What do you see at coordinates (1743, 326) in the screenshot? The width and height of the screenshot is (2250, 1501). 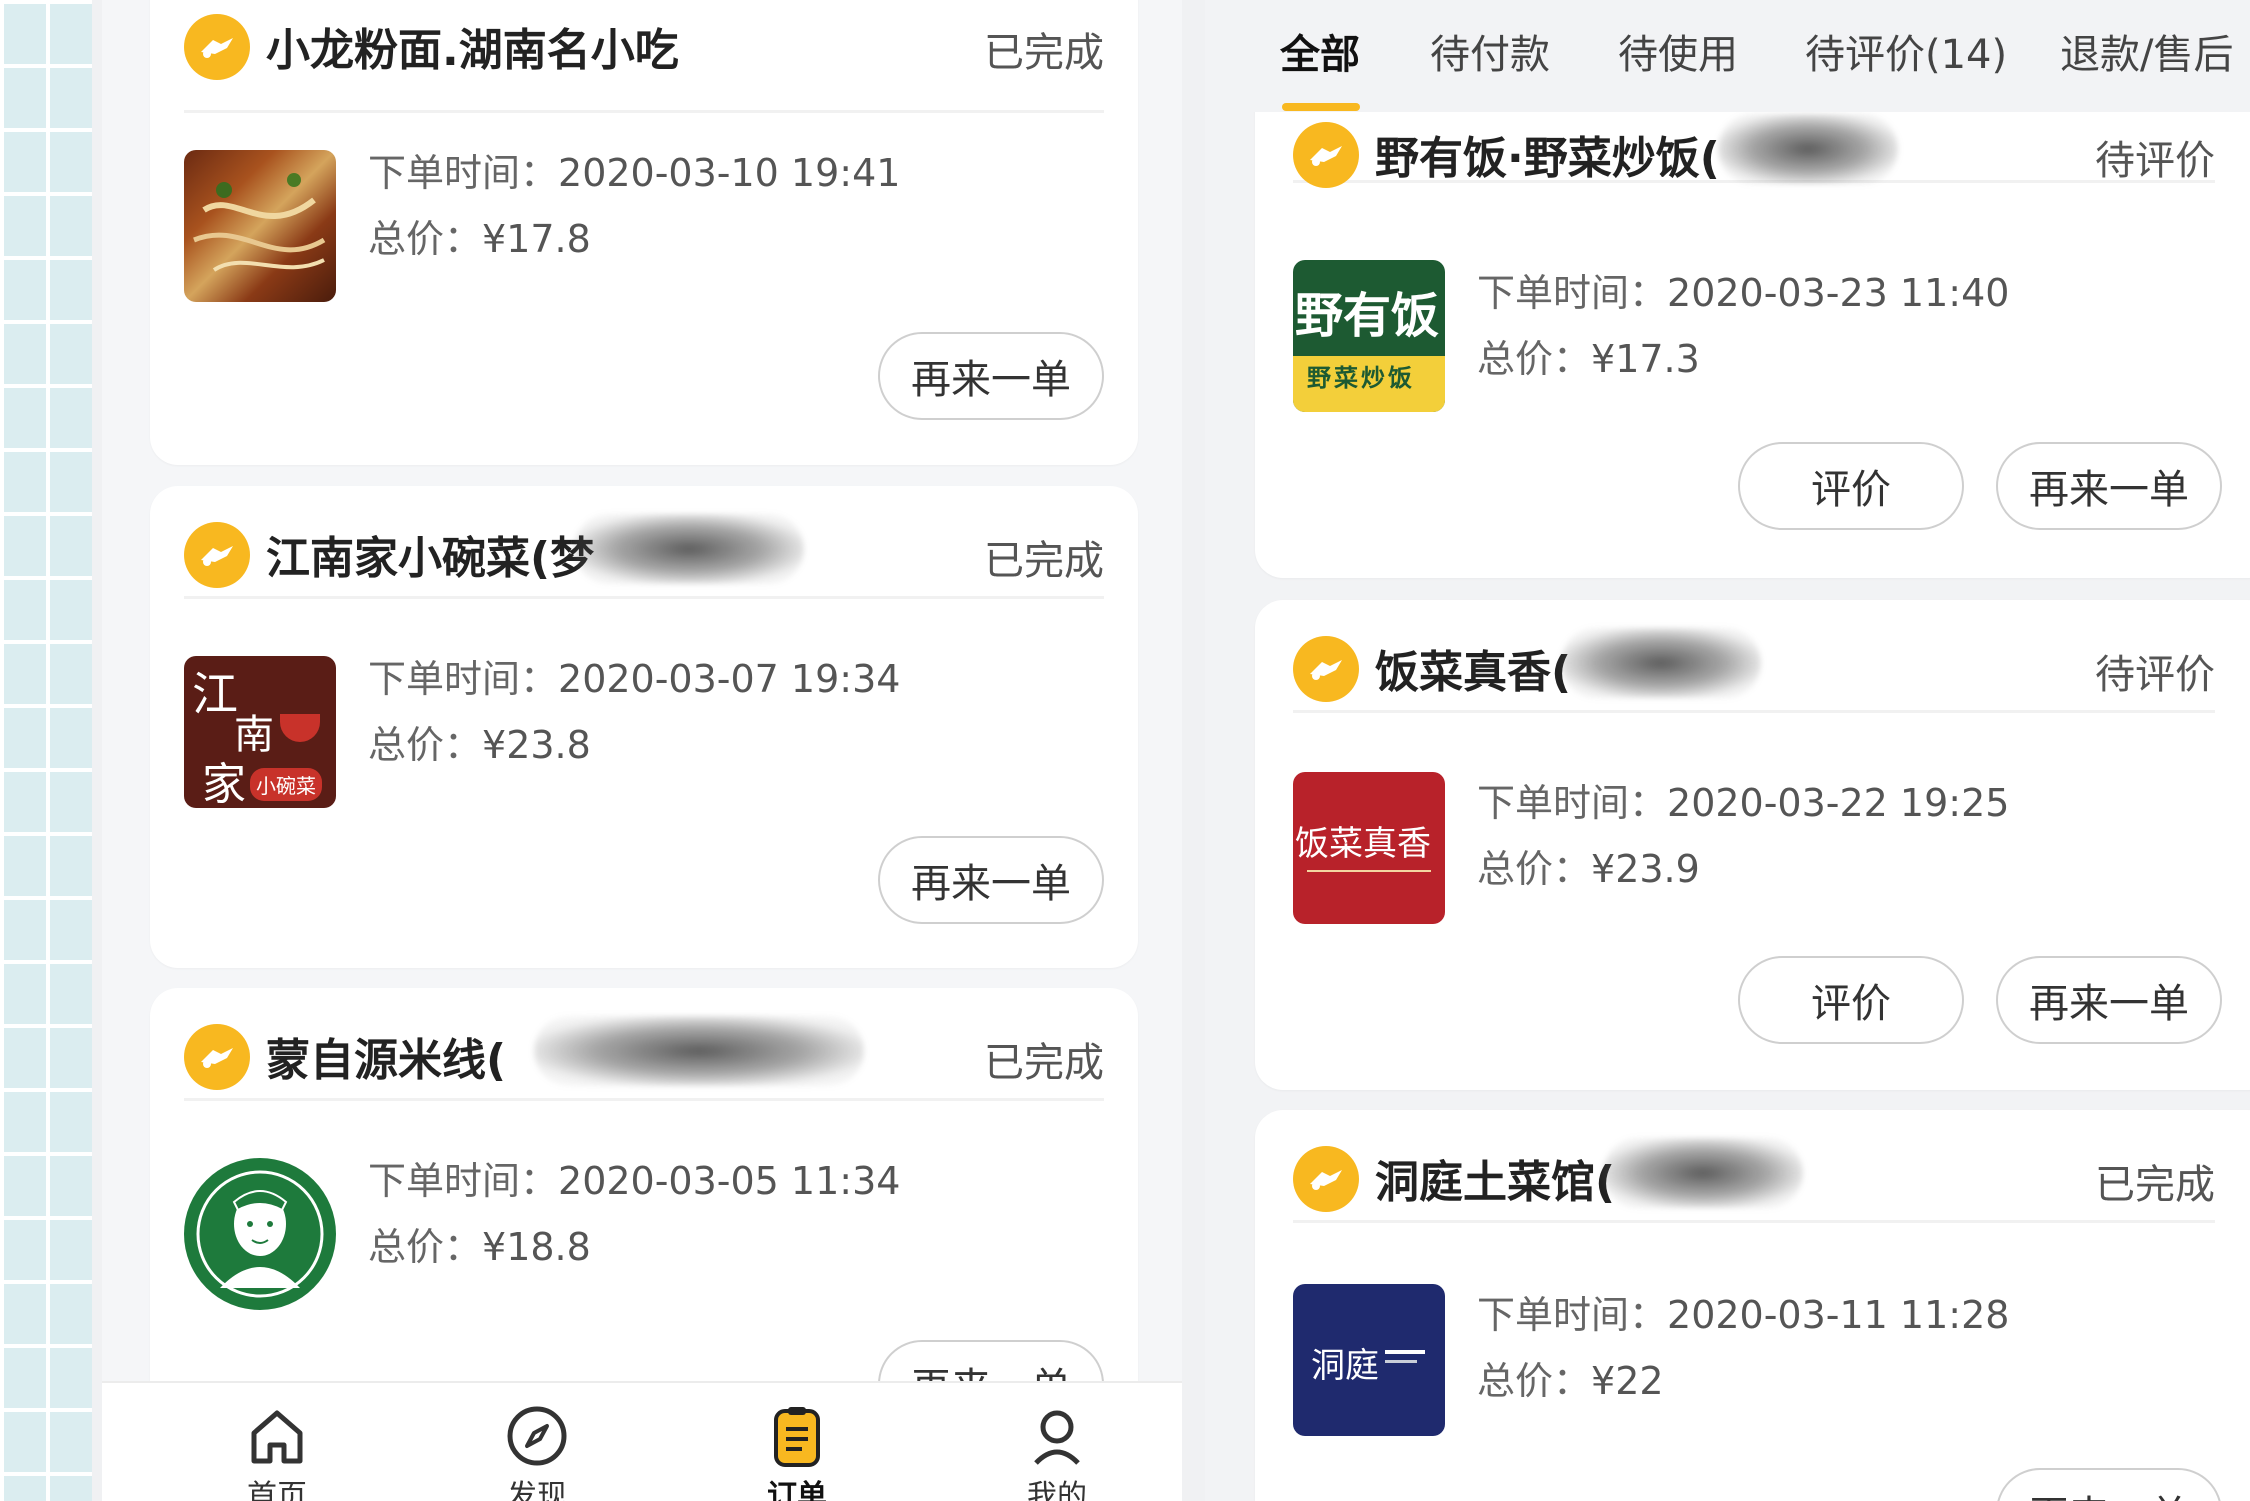 I see `order-meta: 下单时间：2020-03-23 11:40 总价：¥17.3` at bounding box center [1743, 326].